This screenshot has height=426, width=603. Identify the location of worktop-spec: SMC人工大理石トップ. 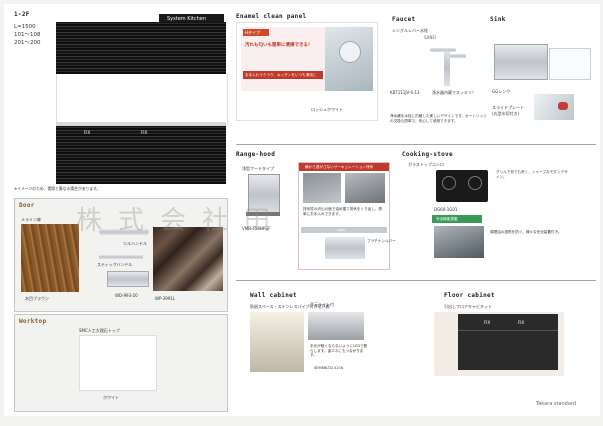
(99, 330).